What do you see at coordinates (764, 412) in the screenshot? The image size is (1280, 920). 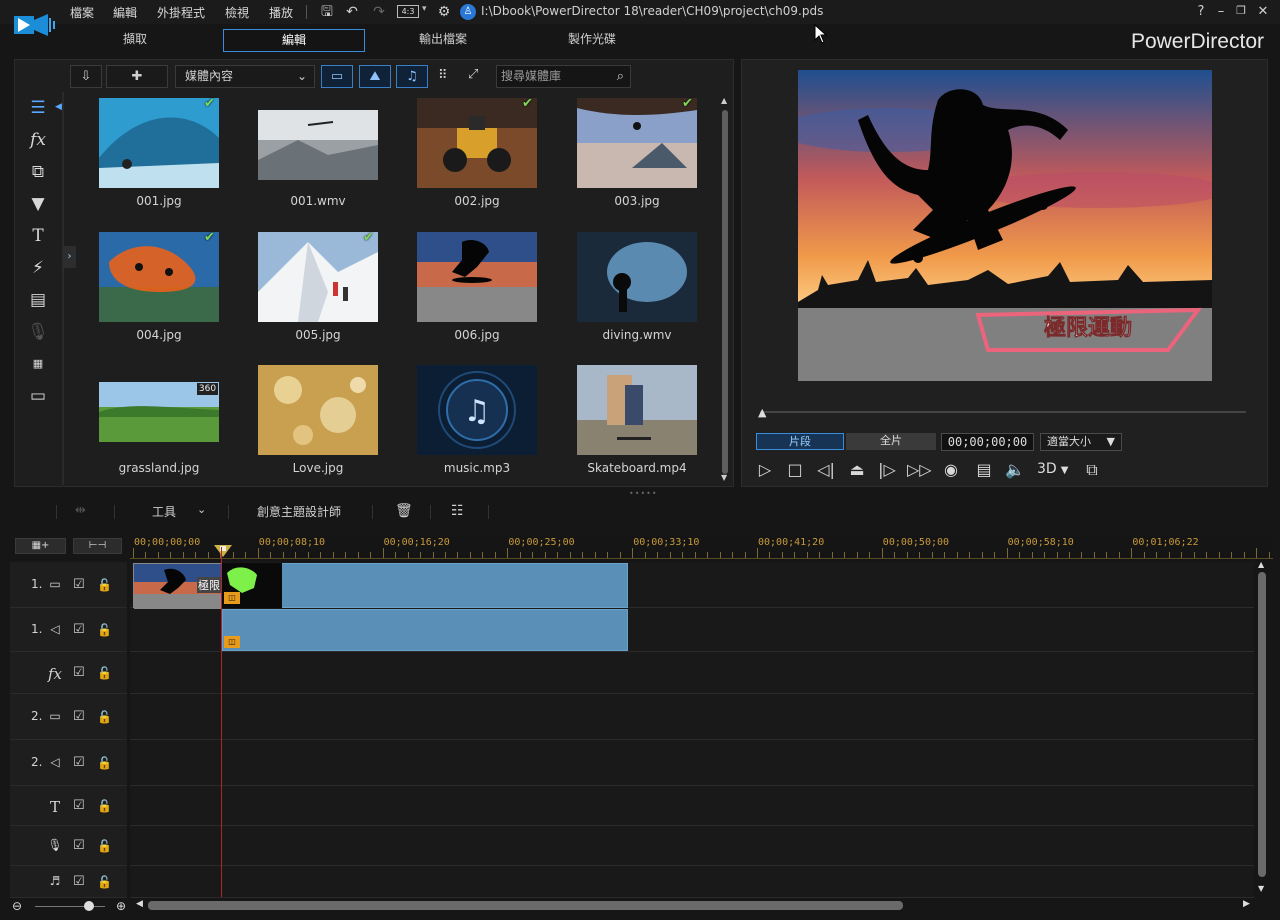 I see `scrub-knob-icon: ▲` at bounding box center [764, 412].